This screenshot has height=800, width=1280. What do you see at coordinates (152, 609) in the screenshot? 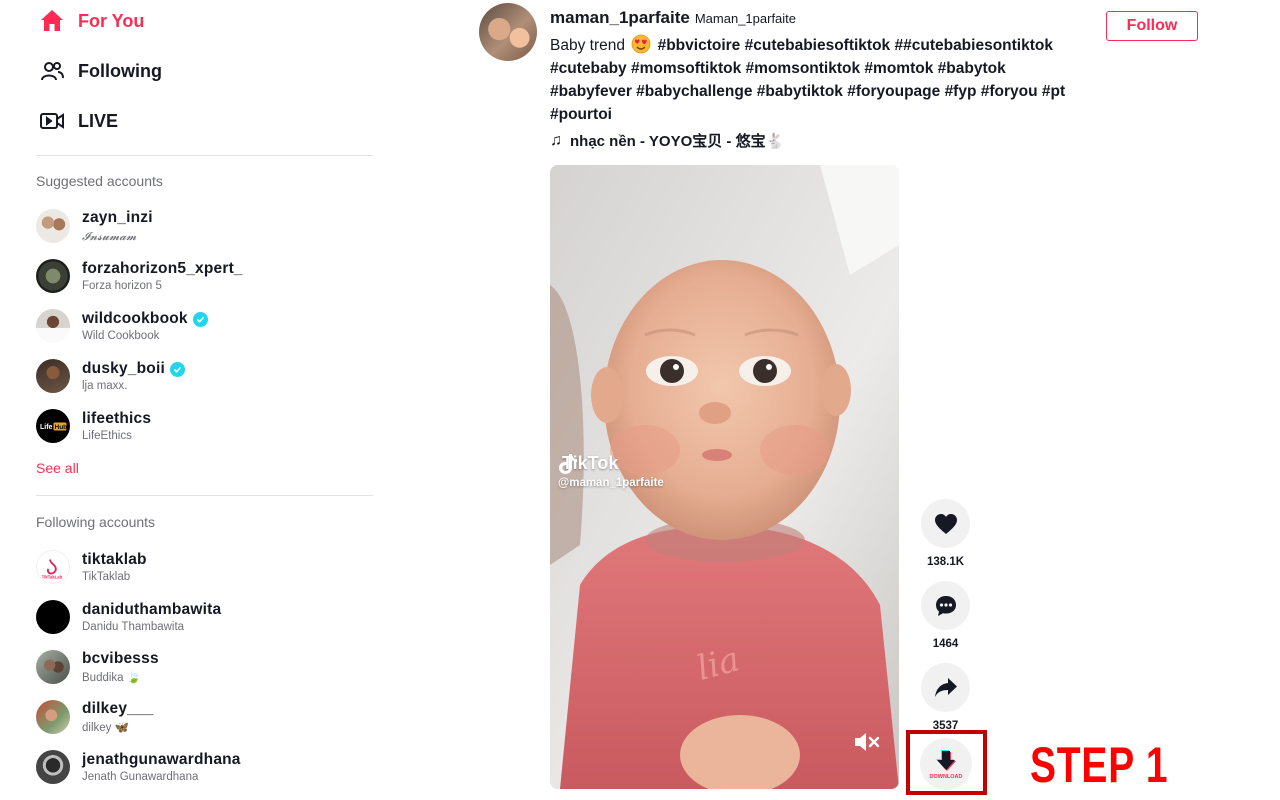
I see `account-username: daniduthambawita` at bounding box center [152, 609].